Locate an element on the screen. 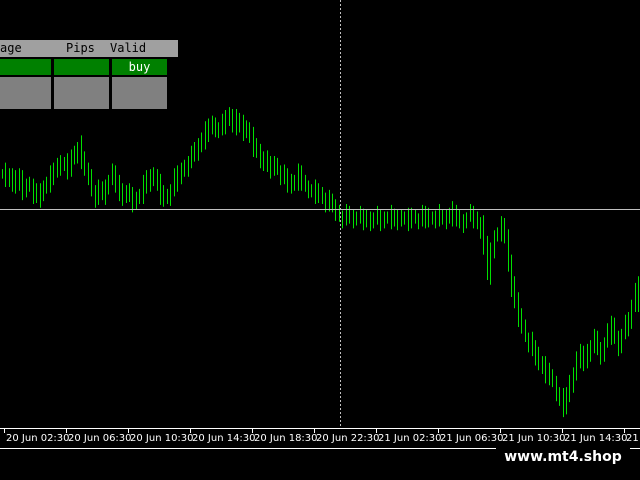 This screenshot has width=640, height=480. header-pips: Pips is located at coordinates (80, 48).